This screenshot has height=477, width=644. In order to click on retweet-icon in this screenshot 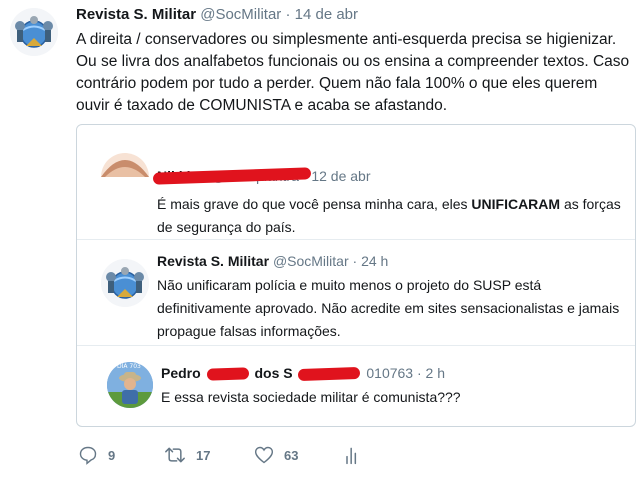, I will do `click(175, 455)`.